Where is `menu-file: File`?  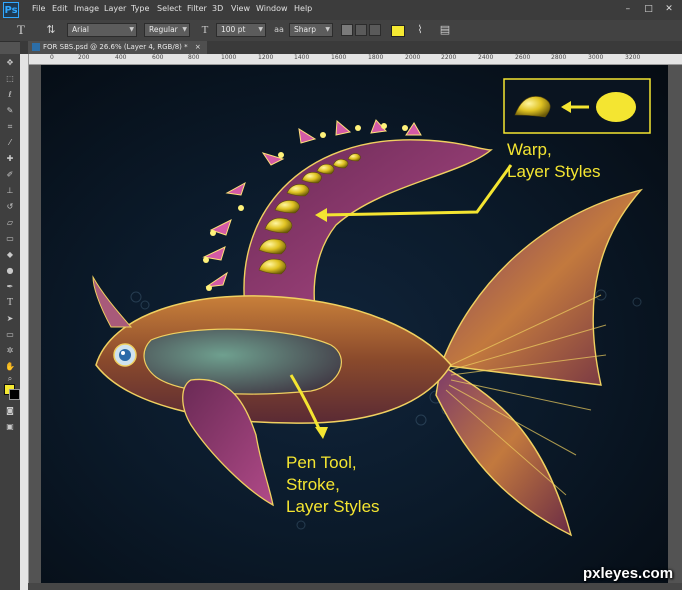 menu-file: File is located at coordinates (38, 8).